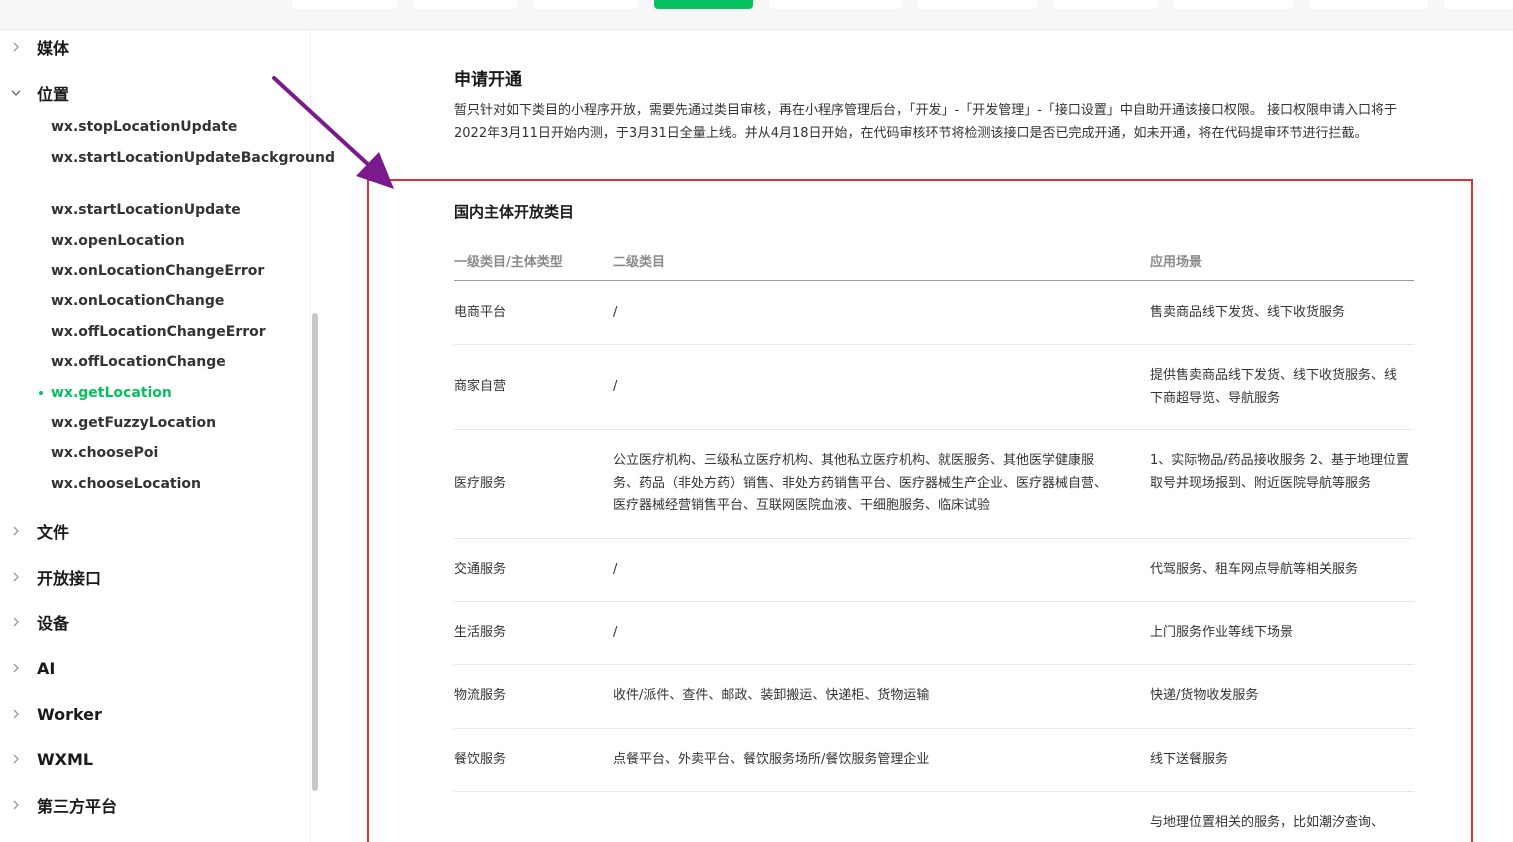  Describe the element at coordinates (934, 760) in the screenshot. I see `table-row: 餐饮服务 点餐平台、外卖平台、餐饮服务场所/餐饮服务管理企业 线下送餐服务` at that location.